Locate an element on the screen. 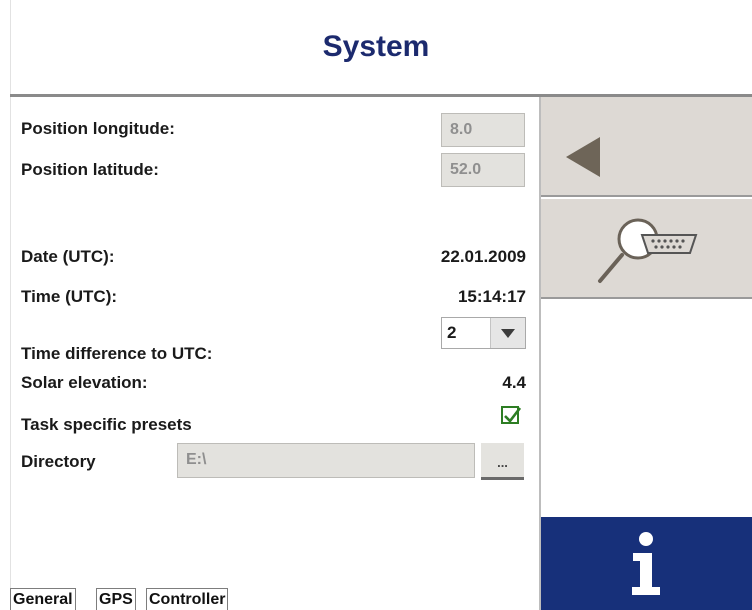 This screenshot has width=752, height=610. time-difference-value: 2 is located at coordinates (452, 332).